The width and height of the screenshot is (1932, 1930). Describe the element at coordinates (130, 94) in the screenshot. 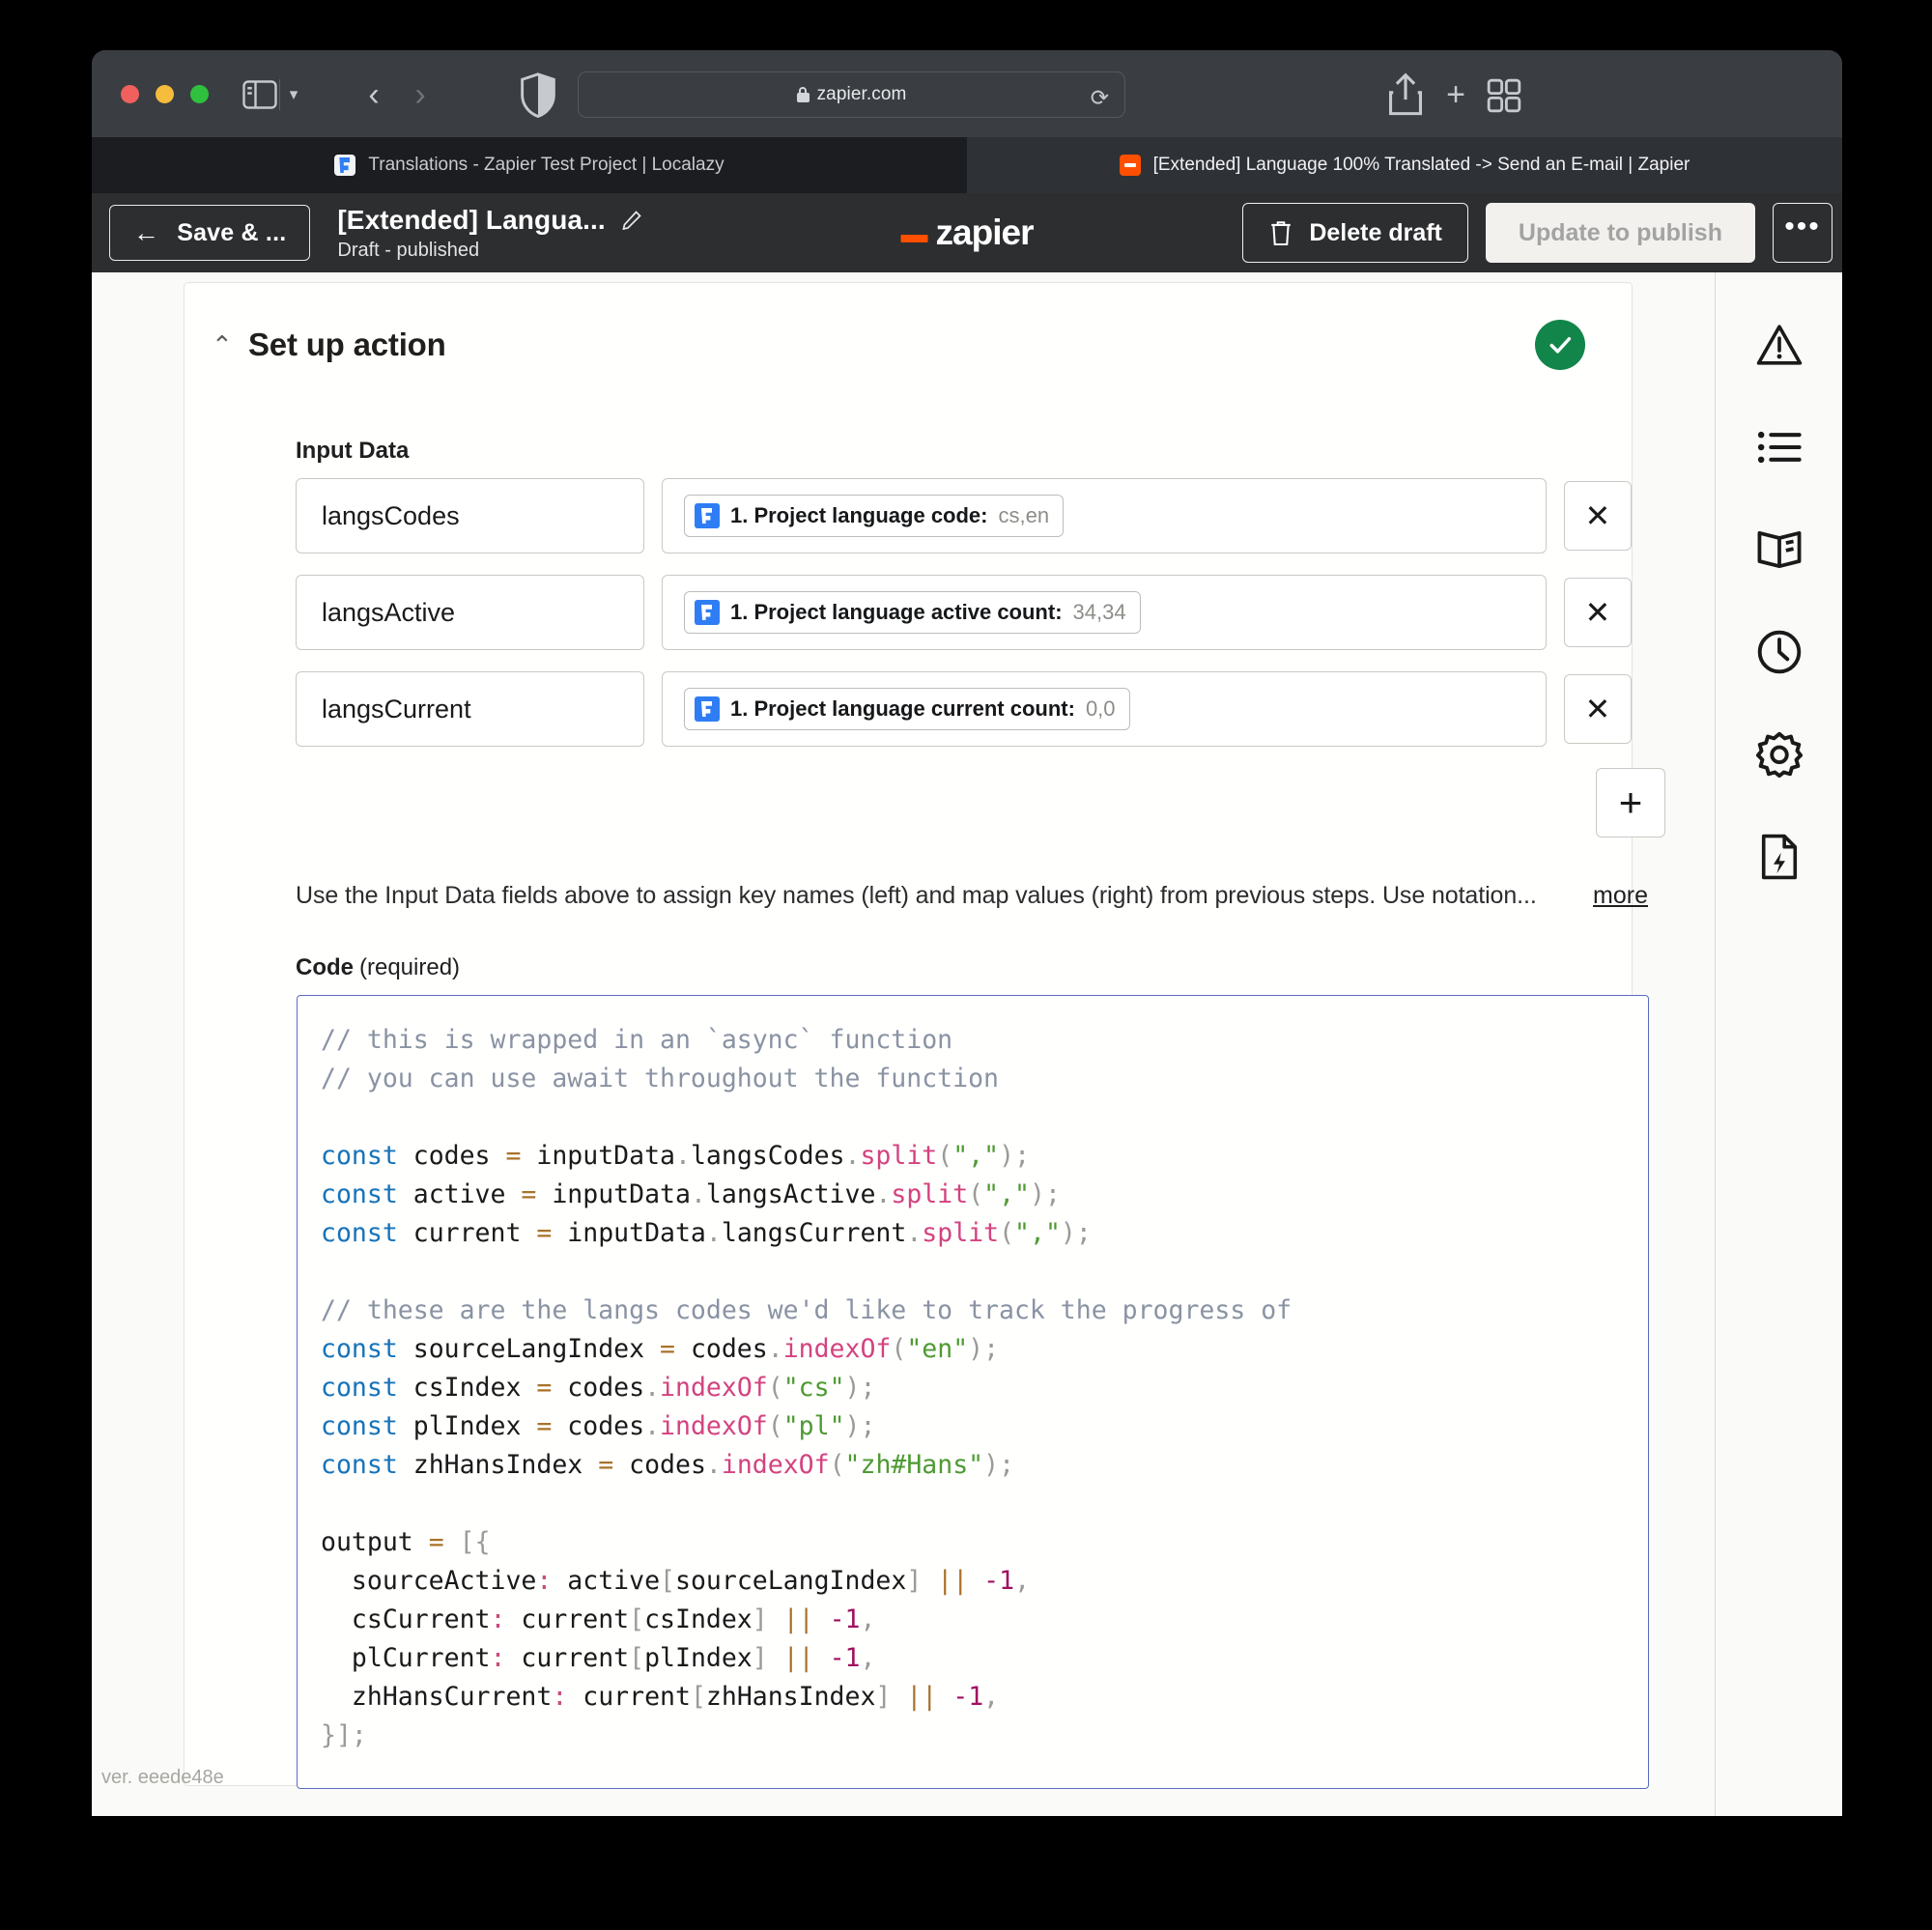

I see `close-window-button` at that location.